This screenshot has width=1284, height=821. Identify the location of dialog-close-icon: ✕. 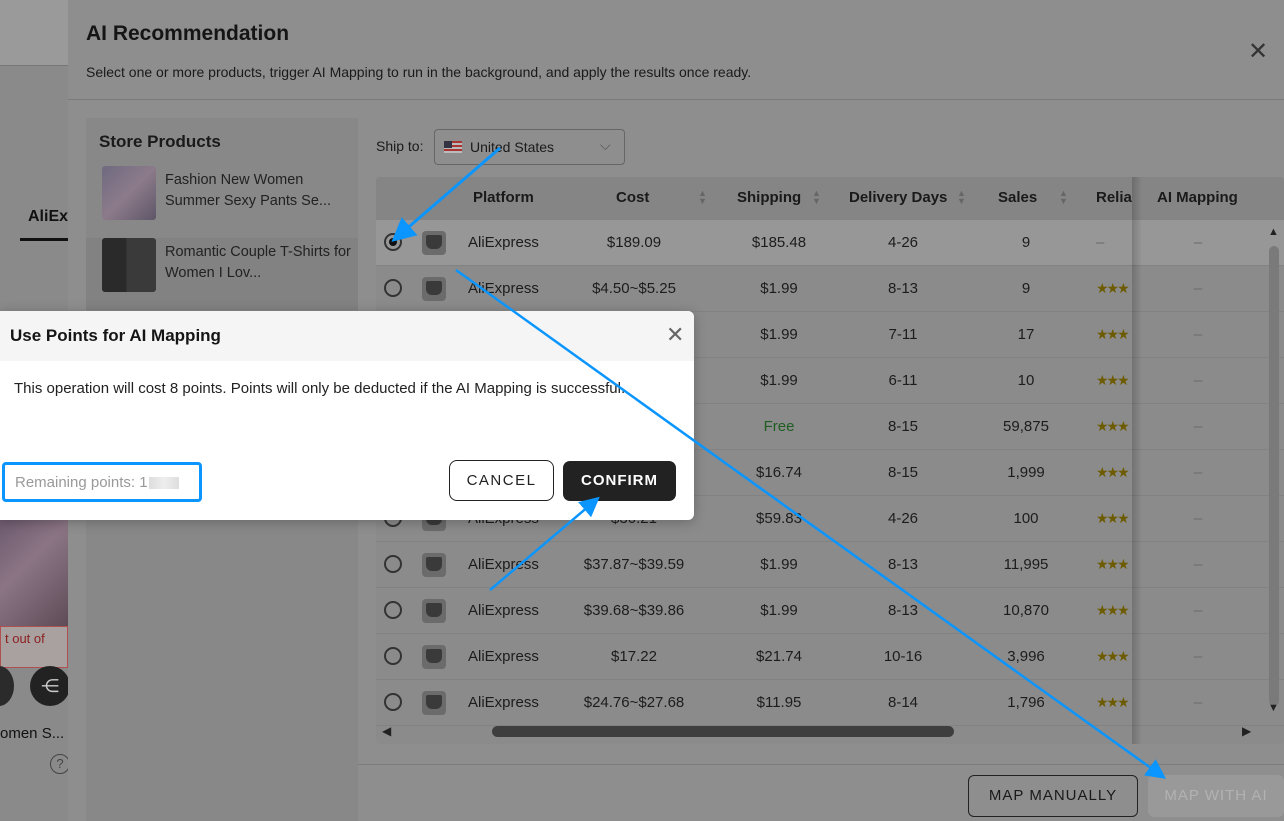
(675, 335).